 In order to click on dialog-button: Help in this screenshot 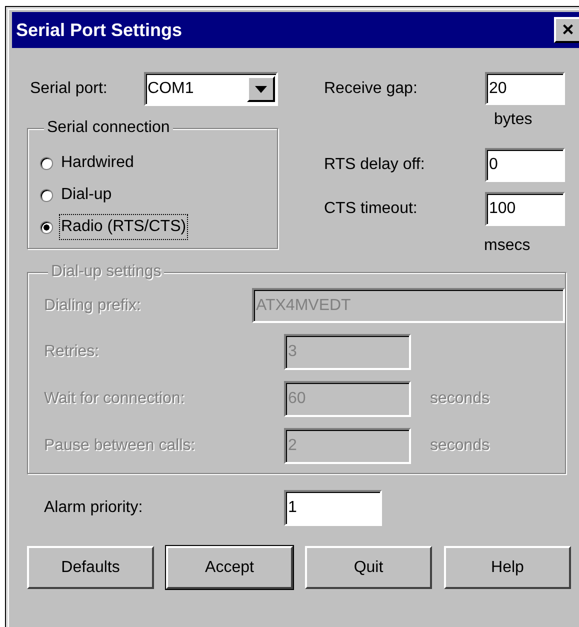, I will do `click(507, 567)`.